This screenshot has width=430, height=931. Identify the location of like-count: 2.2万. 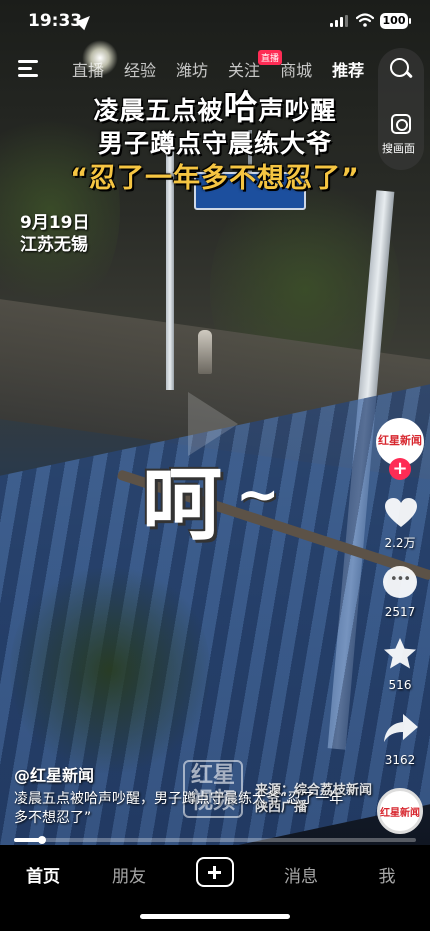
(400, 543).